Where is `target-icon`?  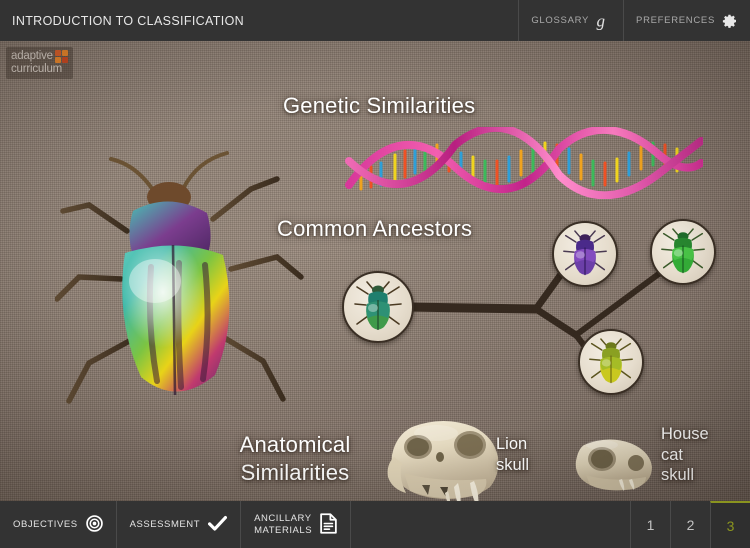
target-icon is located at coordinates (94, 524).